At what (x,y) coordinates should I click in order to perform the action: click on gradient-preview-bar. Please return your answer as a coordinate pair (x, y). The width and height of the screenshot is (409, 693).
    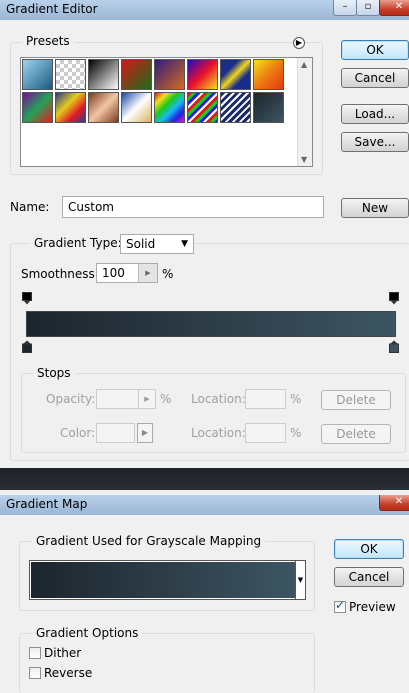
    Looking at the image, I should click on (211, 324).